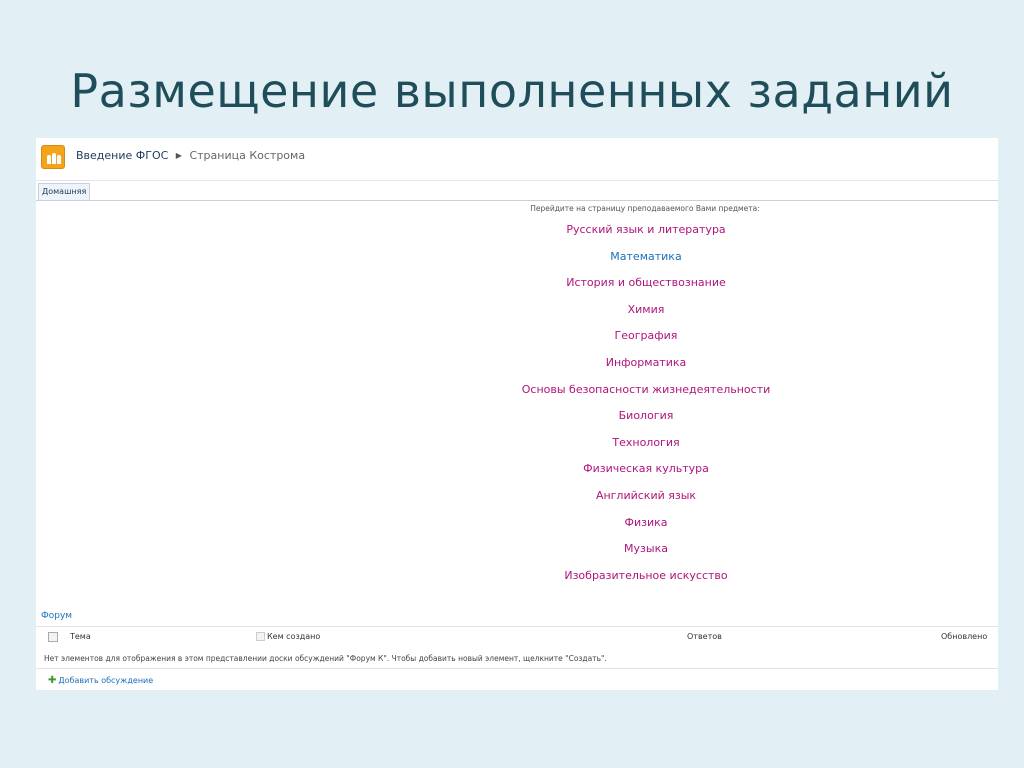  What do you see at coordinates (646, 262) in the screenshot?
I see `subject-link-math: Математика` at bounding box center [646, 262].